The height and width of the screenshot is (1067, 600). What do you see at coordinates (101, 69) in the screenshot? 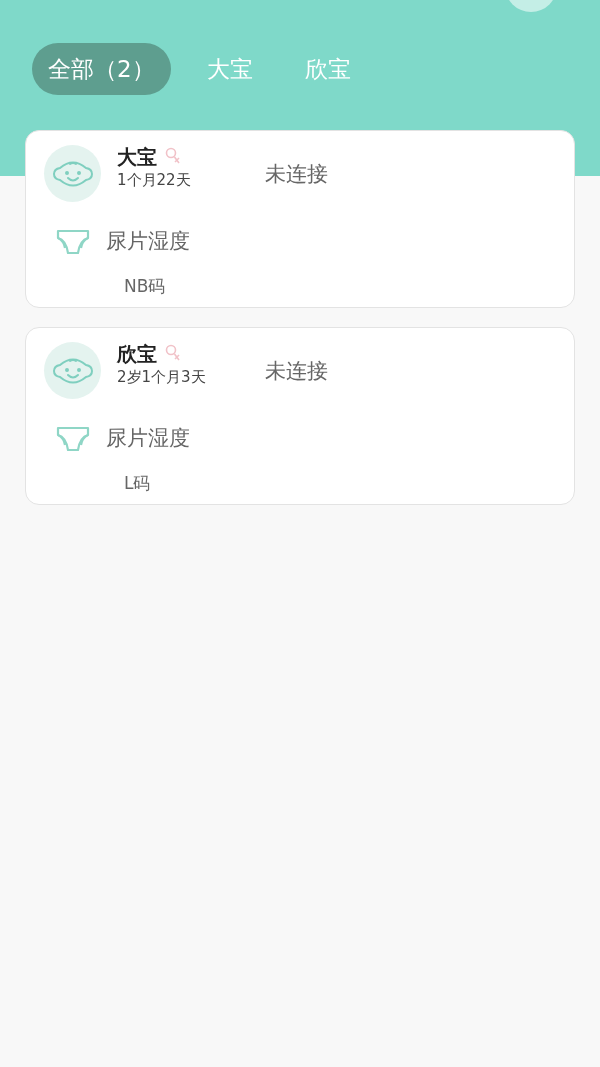
I see `filter-tab: 全部（2）` at bounding box center [101, 69].